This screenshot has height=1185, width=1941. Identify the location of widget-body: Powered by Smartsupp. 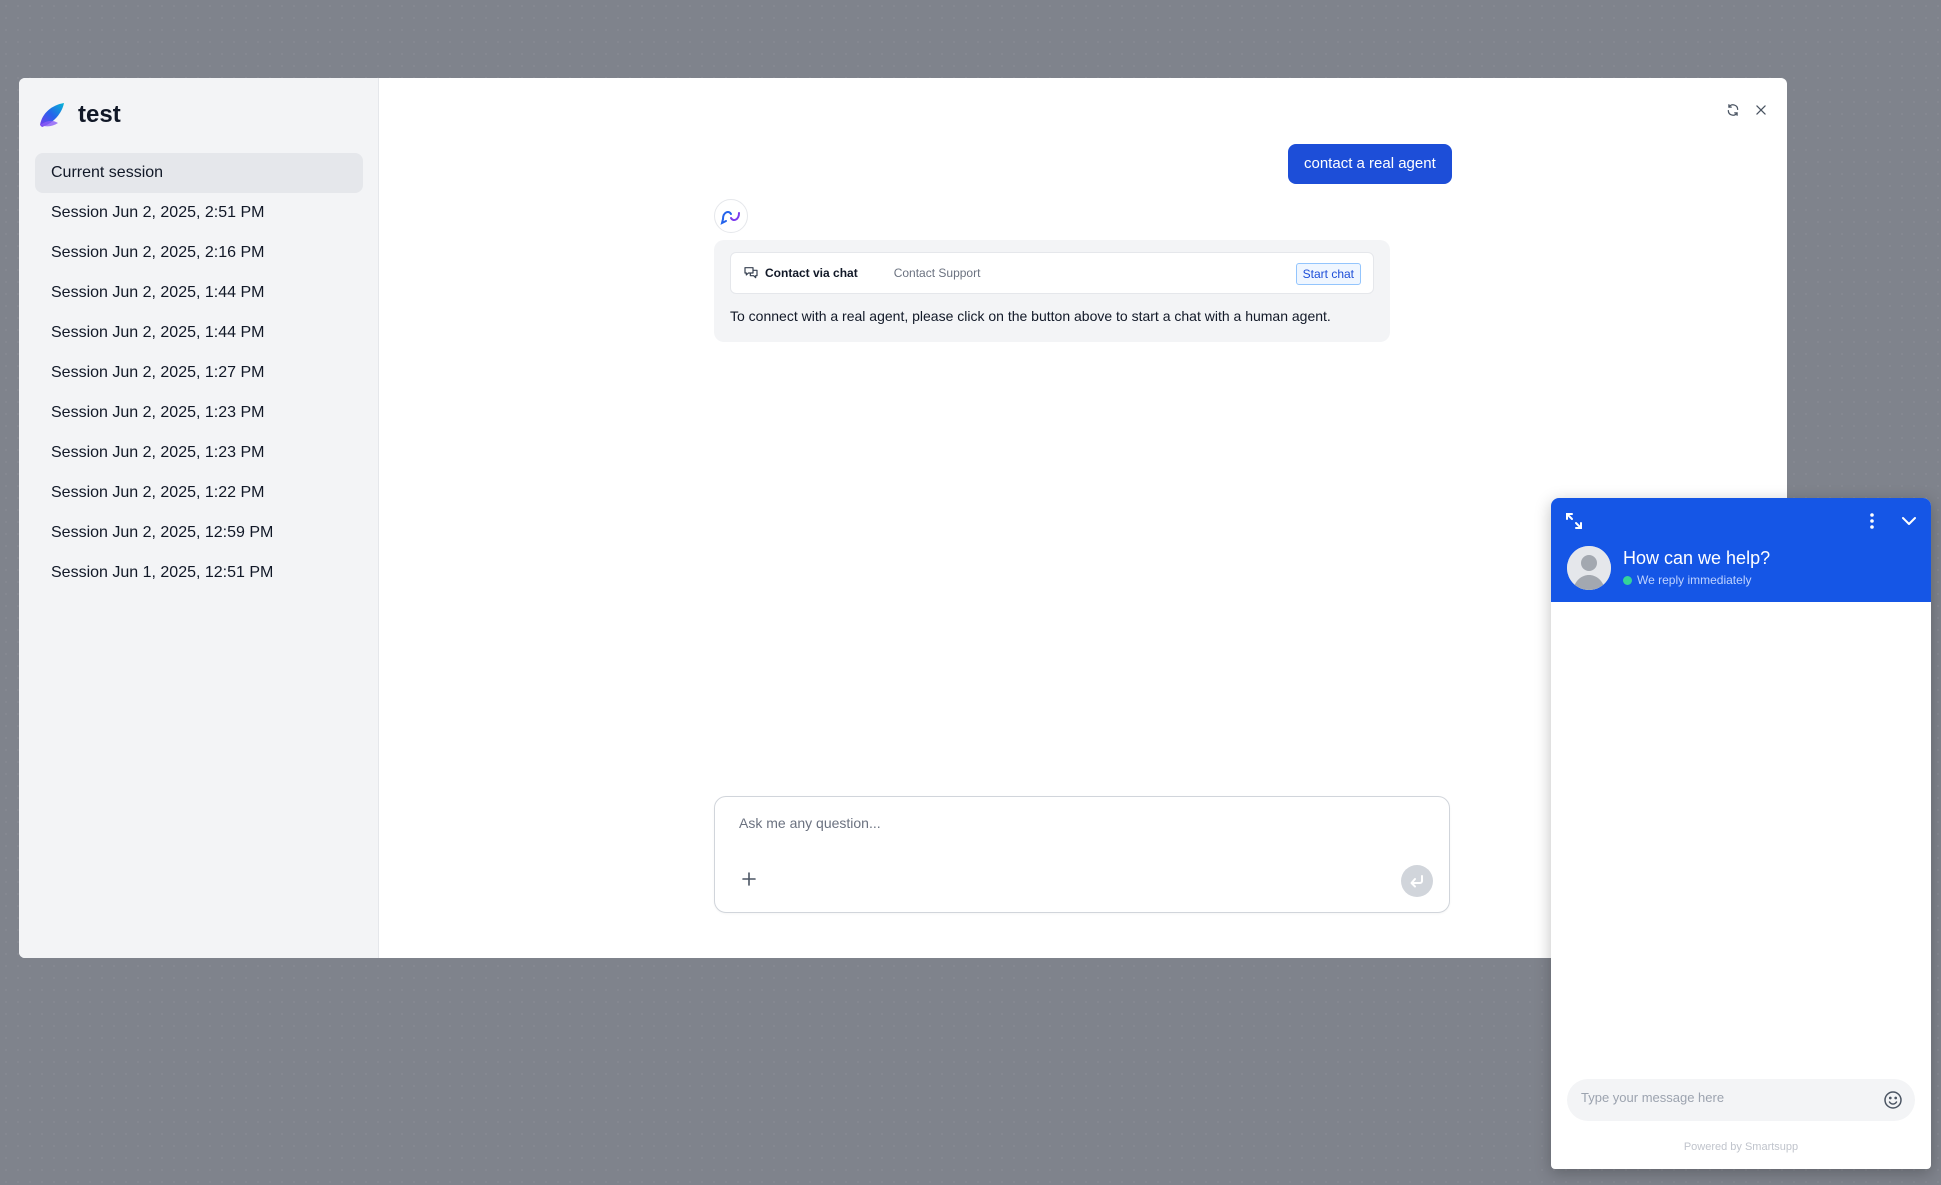
(1741, 885).